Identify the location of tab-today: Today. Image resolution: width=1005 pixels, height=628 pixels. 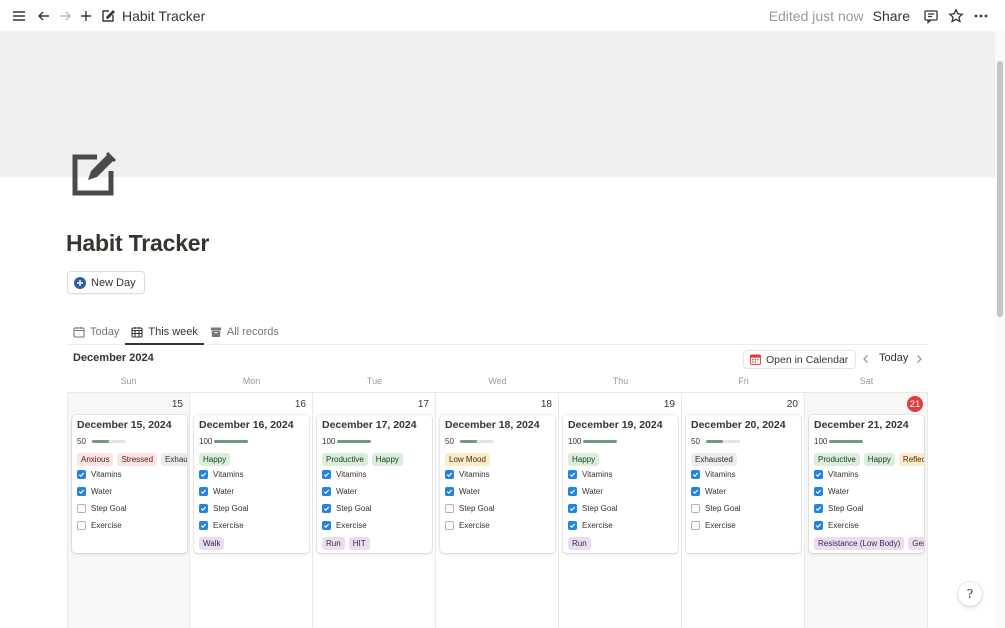
(96, 332).